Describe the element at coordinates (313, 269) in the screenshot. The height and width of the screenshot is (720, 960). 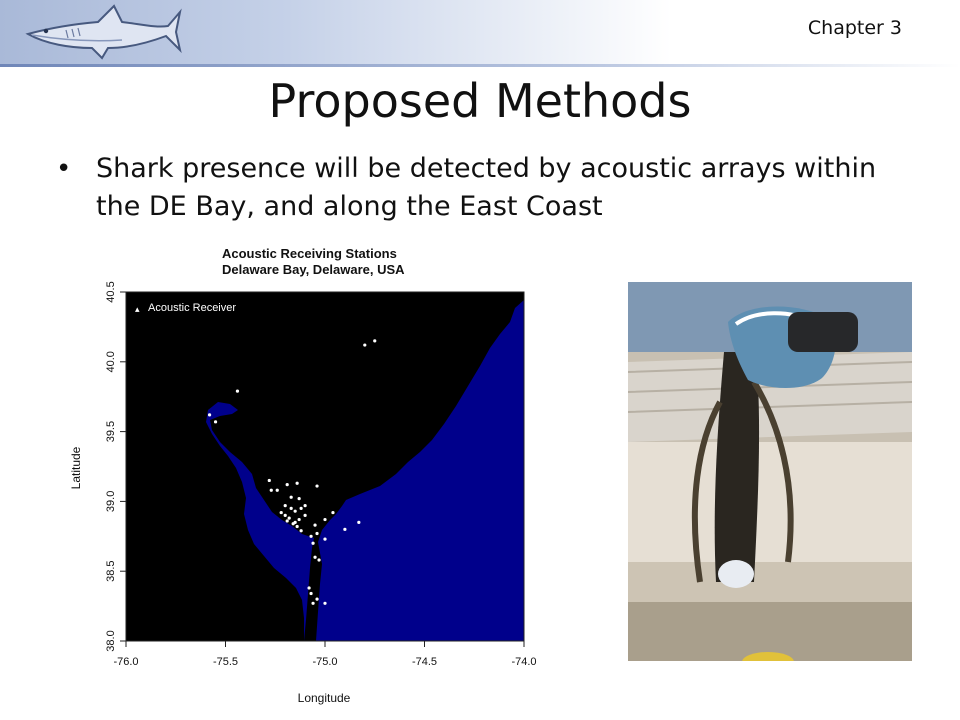
I see `chart-subtitle: Delaware Bay, Delaware, USA` at that location.